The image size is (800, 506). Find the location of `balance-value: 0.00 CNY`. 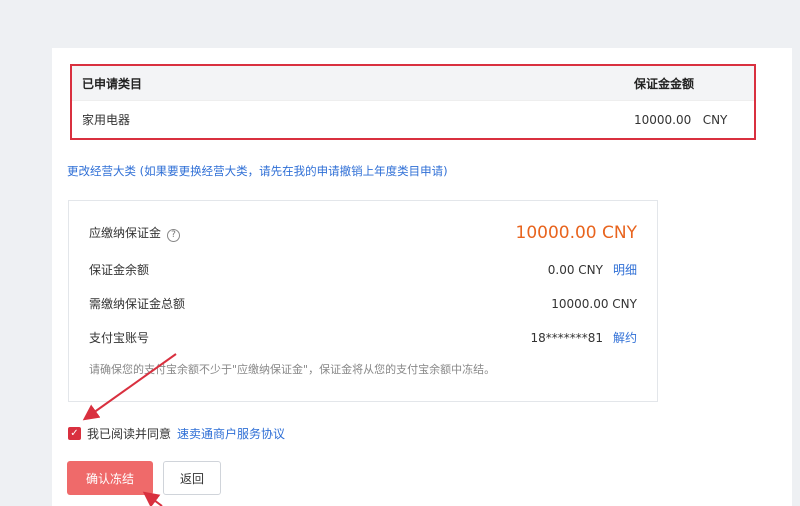

balance-value: 0.00 CNY is located at coordinates (575, 269).